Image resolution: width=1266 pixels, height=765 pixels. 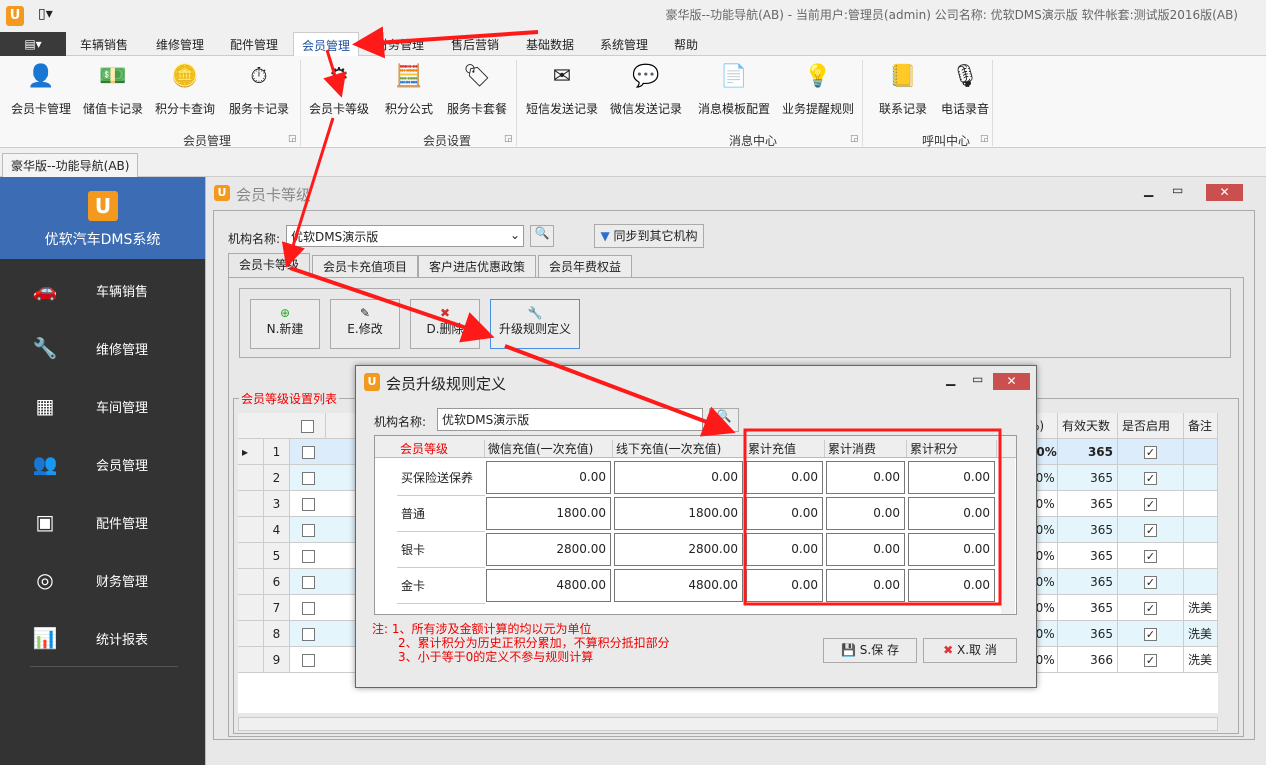 What do you see at coordinates (102, 464) in the screenshot?
I see `sidebar-item: 👥 会员管理` at bounding box center [102, 464].